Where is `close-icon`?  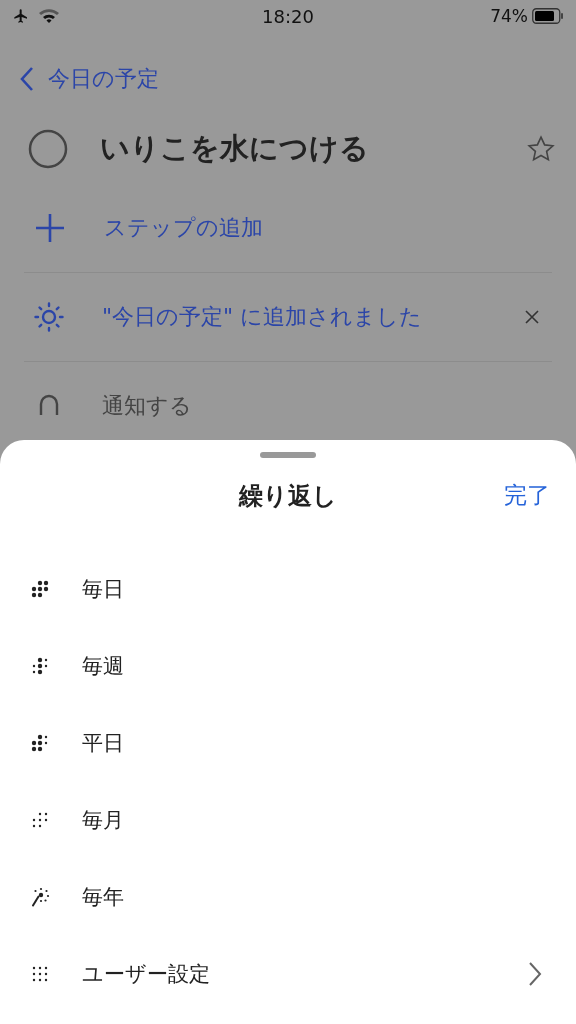 close-icon is located at coordinates (532, 317).